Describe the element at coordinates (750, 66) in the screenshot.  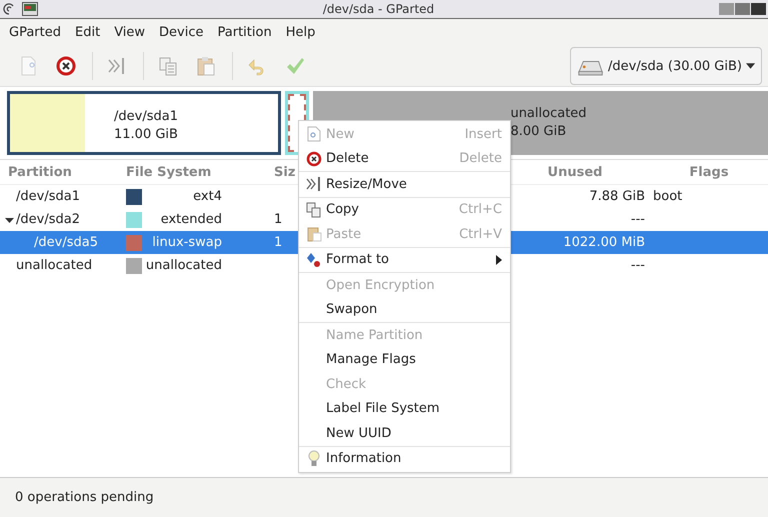
I see `caret-icon` at that location.